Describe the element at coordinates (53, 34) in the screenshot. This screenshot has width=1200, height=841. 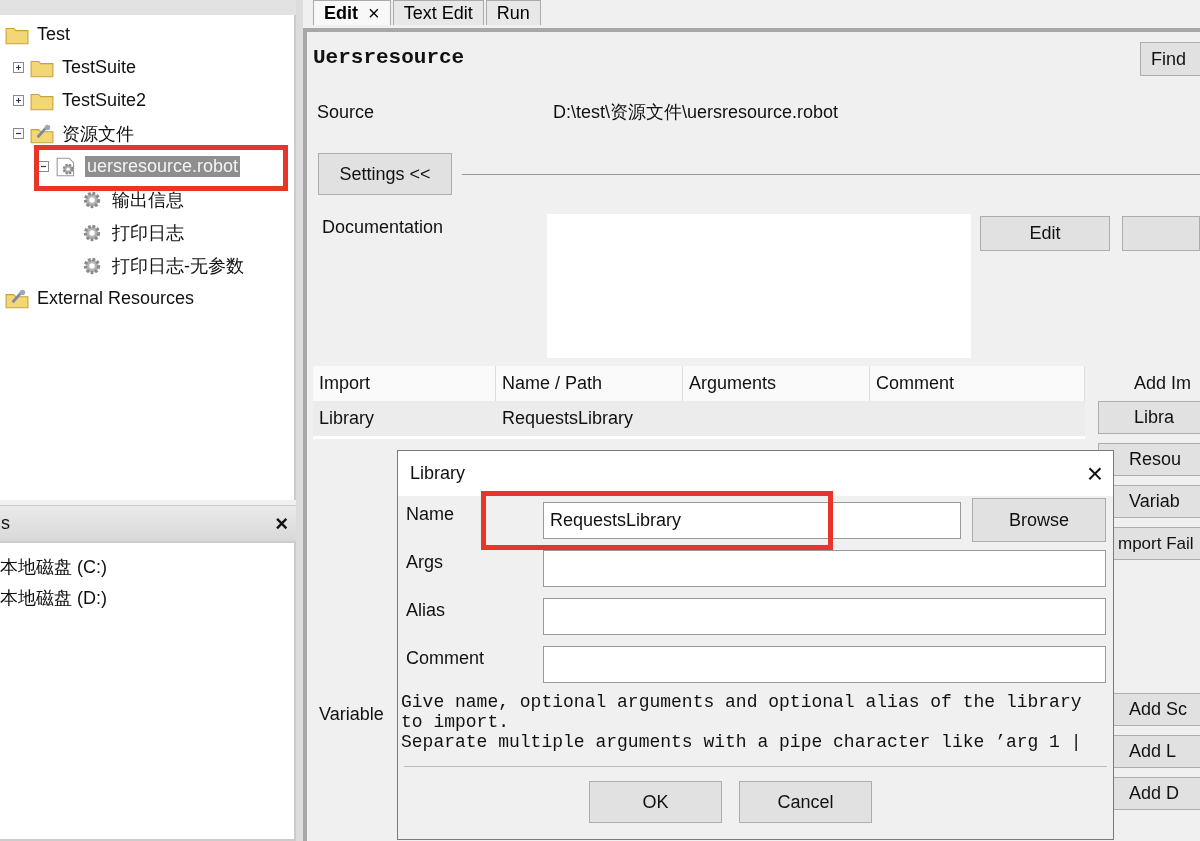
I see `tree-item: Test` at that location.